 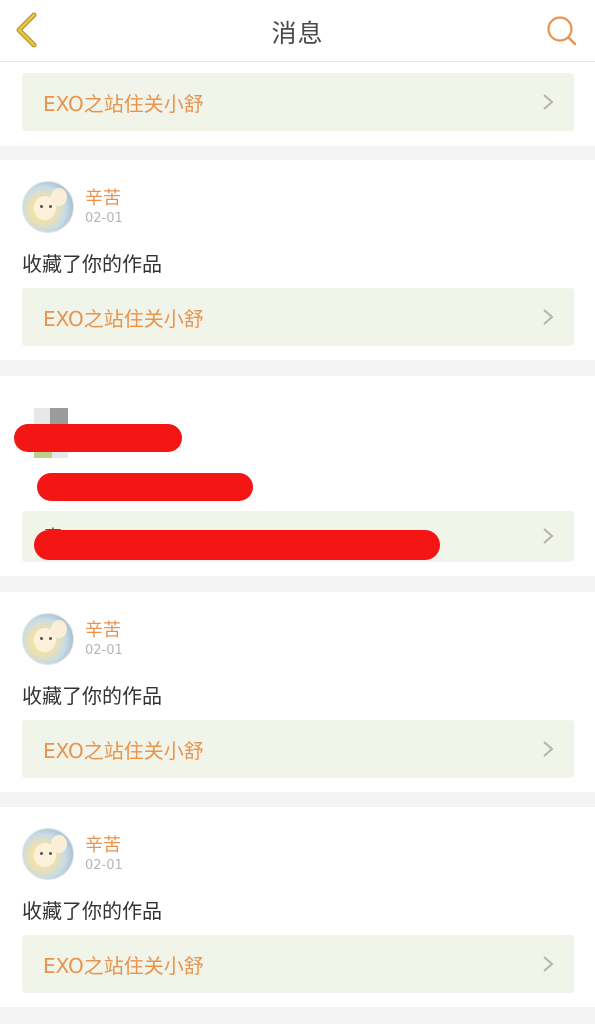 I want to click on notification-card: EXO之站住关小舒, so click(x=297, y=104).